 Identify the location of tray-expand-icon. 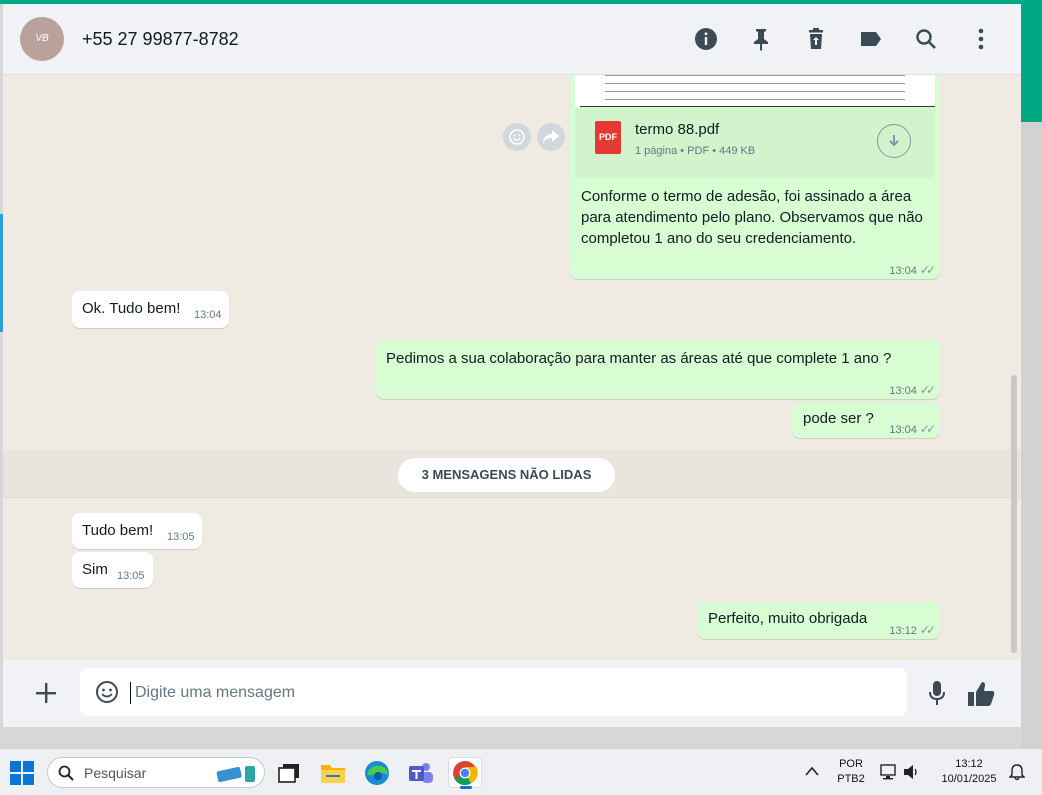
(812, 772).